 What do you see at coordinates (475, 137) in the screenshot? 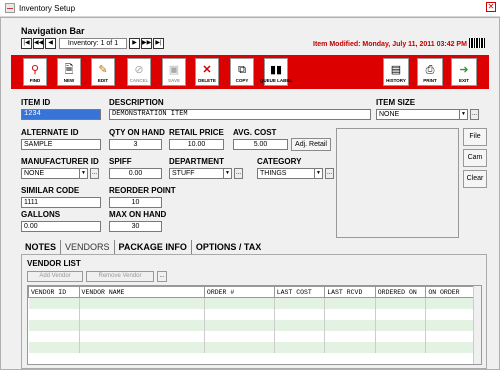
I see `file-button: File` at bounding box center [475, 137].